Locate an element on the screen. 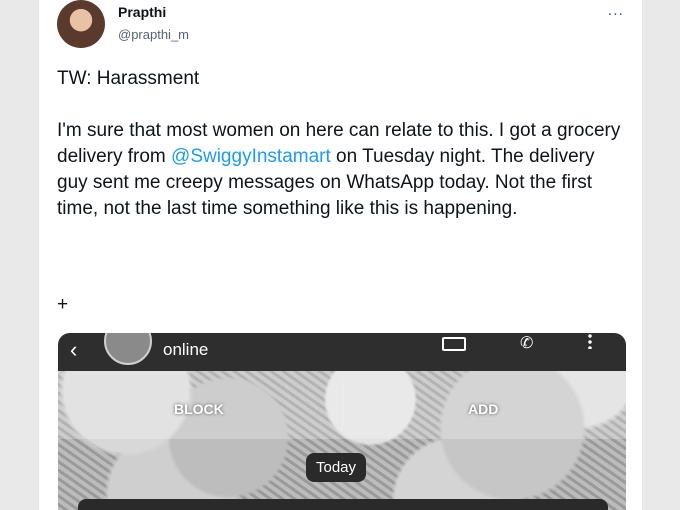 This screenshot has height=510, width=680. plus-marker: + is located at coordinates (63, 304).